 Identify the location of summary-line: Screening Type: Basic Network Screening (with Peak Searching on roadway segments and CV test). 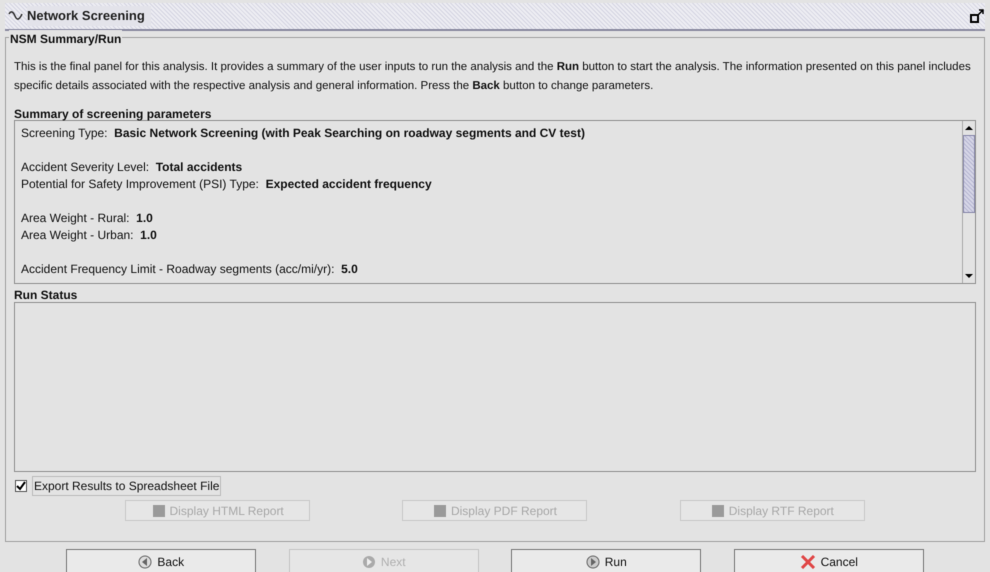
(303, 133).